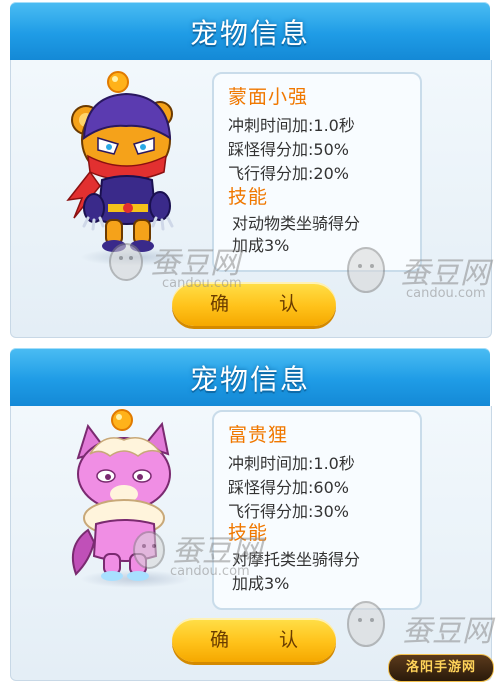 This screenshot has height=683, width=500. I want to click on site-logo-text: 洛阳手游网, so click(440, 667).